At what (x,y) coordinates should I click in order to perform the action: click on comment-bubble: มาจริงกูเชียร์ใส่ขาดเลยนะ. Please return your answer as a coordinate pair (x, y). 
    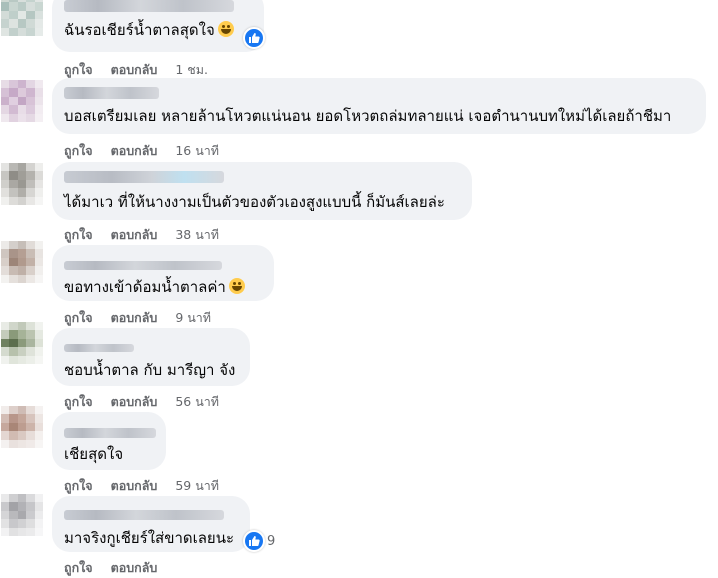
    Looking at the image, I should click on (151, 524).